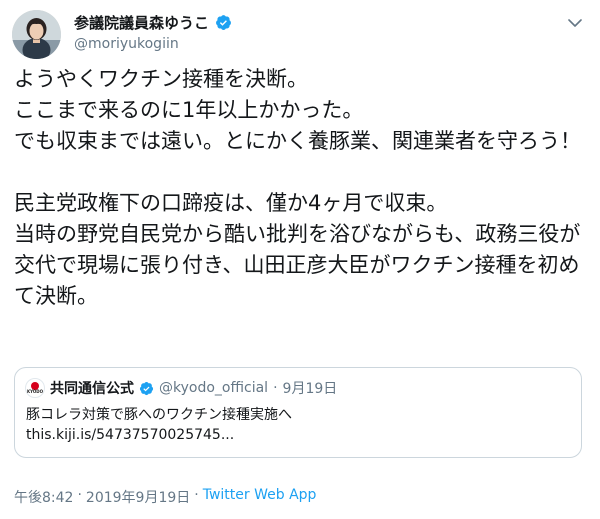 Image resolution: width=600 pixels, height=519 pixels. What do you see at coordinates (35, 388) in the screenshot?
I see `kyodo-logo-icon: KYODO` at bounding box center [35, 388].